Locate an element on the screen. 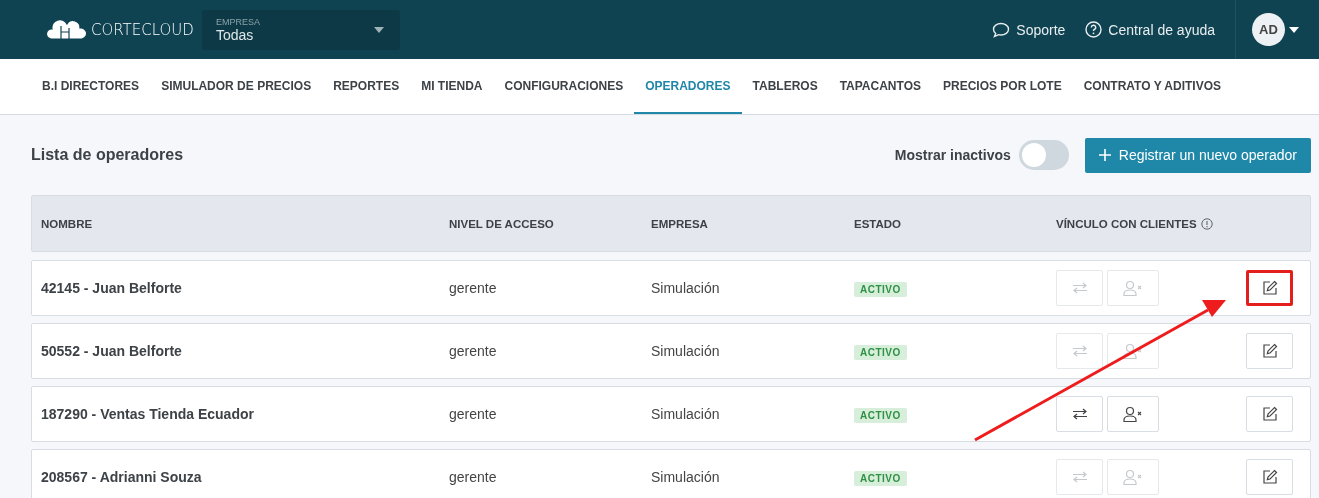 The width and height of the screenshot is (1319, 498). nav-tab: OPERADORES is located at coordinates (688, 86).